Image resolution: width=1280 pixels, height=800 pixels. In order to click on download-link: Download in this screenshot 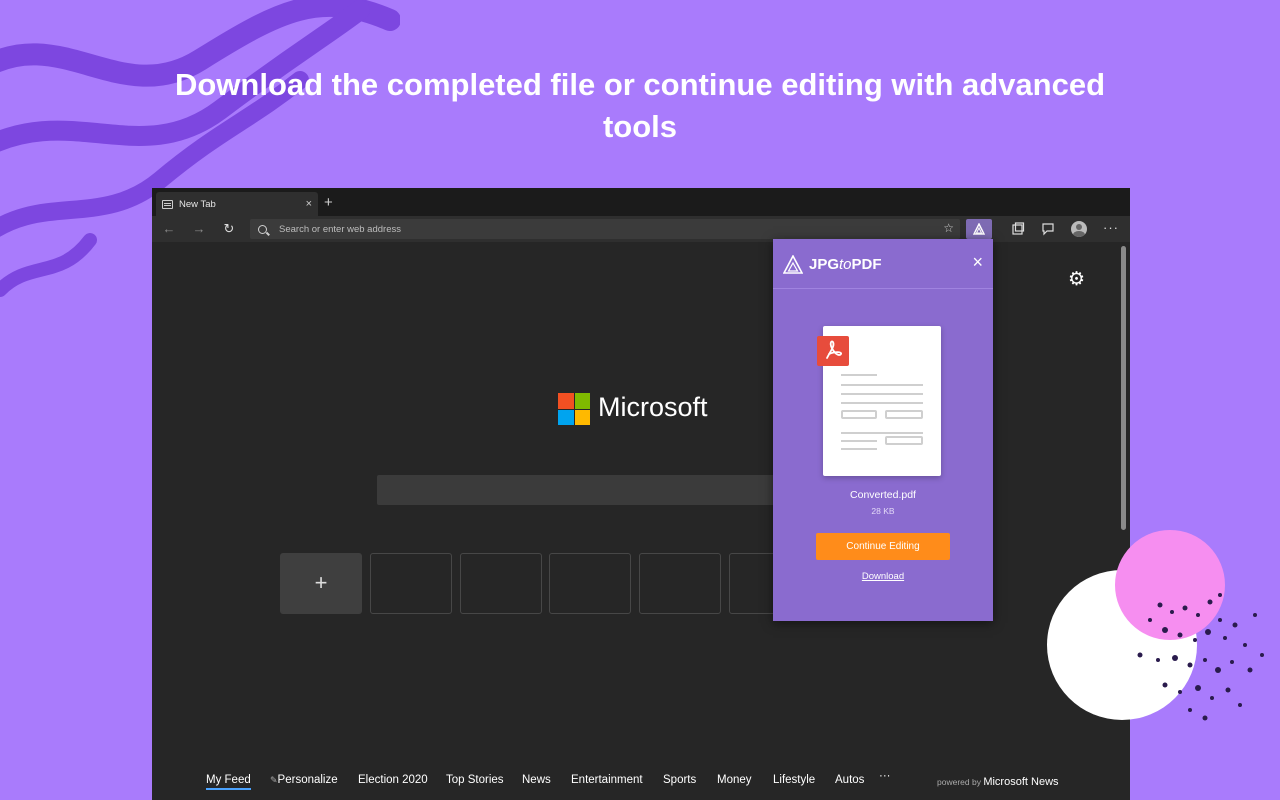, I will do `click(883, 576)`.